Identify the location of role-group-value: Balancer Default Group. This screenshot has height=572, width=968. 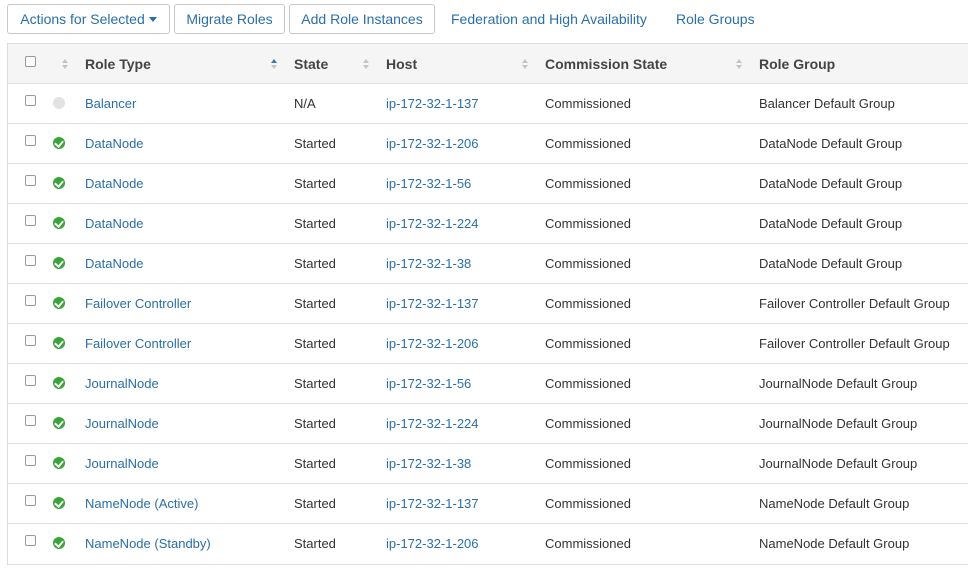
(827, 103).